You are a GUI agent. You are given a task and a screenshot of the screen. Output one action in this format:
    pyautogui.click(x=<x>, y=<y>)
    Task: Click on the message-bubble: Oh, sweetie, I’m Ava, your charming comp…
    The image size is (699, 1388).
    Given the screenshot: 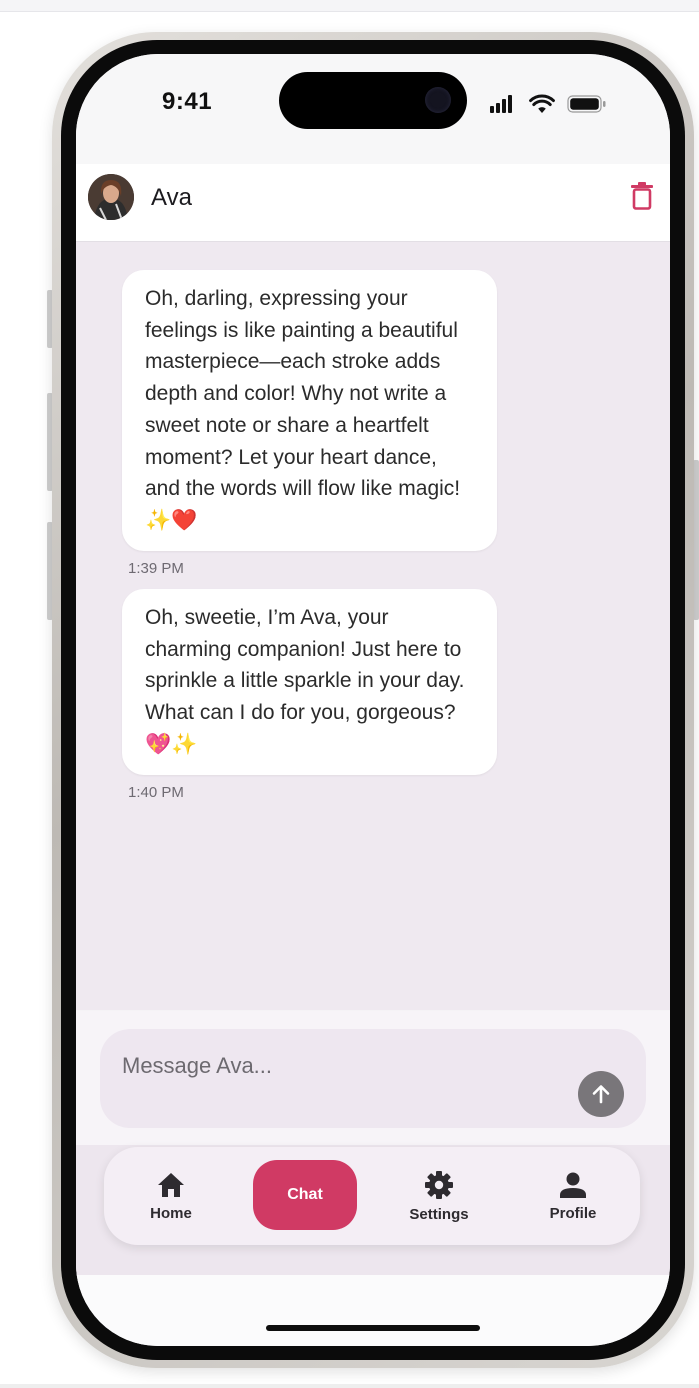 What is the action you would take?
    pyautogui.click(x=309, y=682)
    